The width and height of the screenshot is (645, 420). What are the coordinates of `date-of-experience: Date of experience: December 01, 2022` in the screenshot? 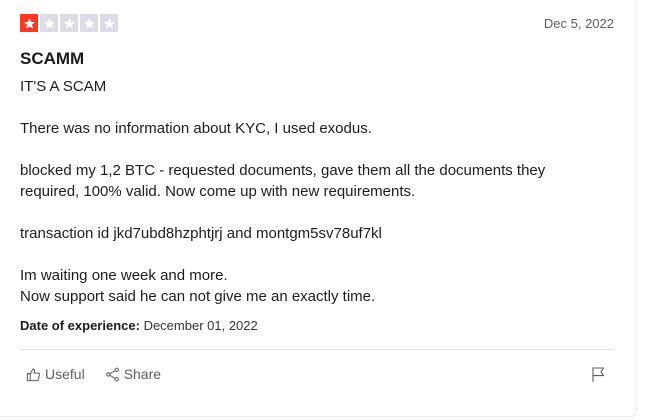 It's located at (139, 325).